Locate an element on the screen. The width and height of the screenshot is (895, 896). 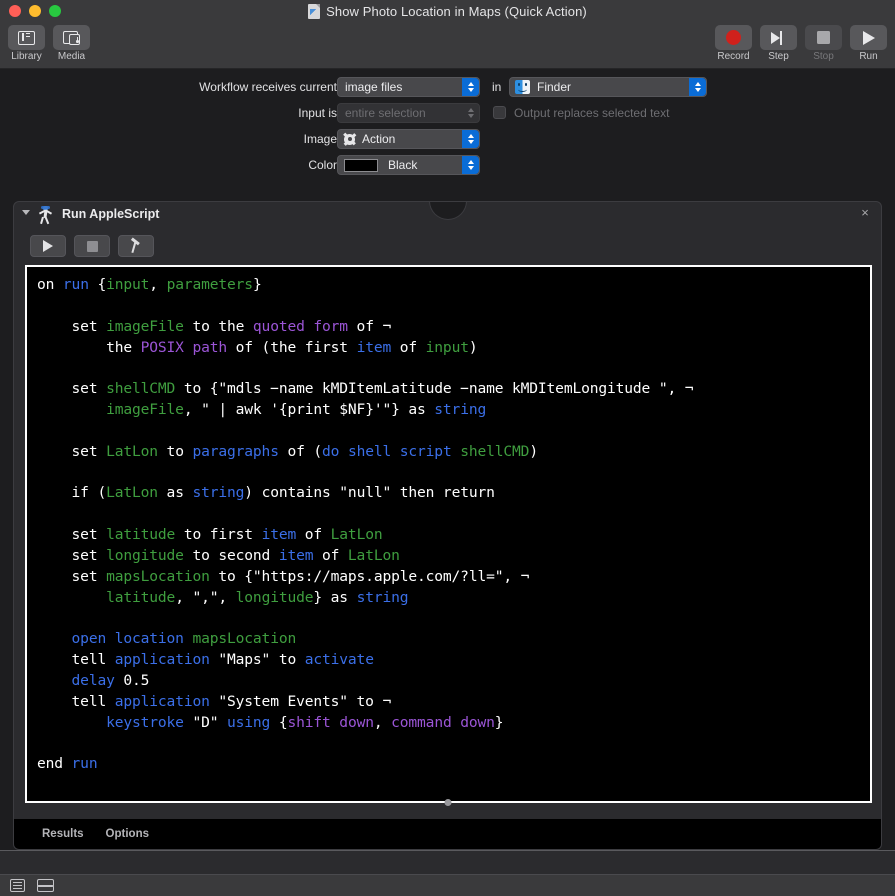
hammer-icon is located at coordinates (136, 246).